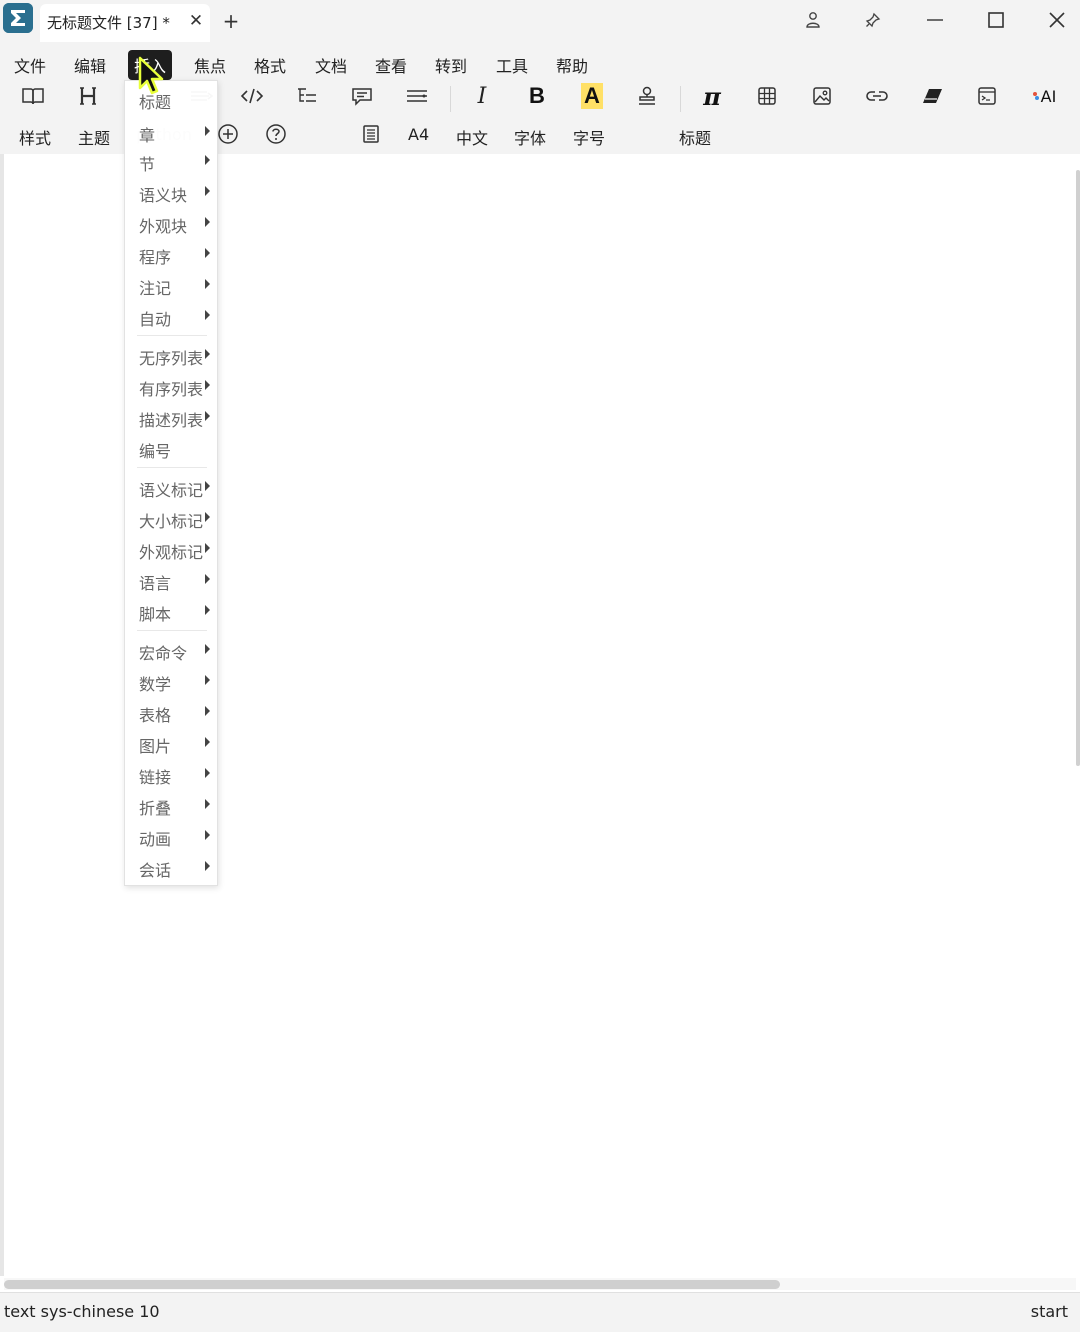  Describe the element at coordinates (331, 65) in the screenshot. I see `menu-document: 文档` at that location.